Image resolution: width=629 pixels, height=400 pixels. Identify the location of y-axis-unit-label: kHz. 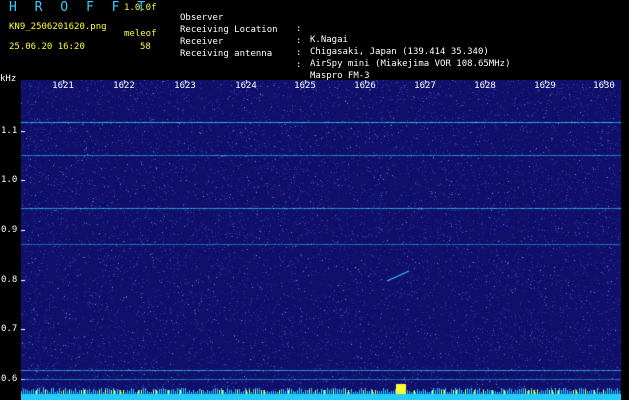
(8, 79).